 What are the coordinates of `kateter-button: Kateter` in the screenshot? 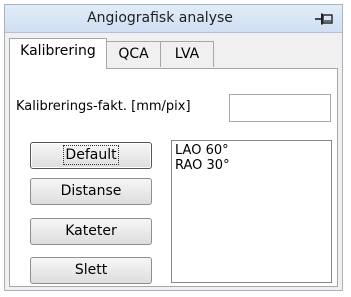 It's located at (91, 231).